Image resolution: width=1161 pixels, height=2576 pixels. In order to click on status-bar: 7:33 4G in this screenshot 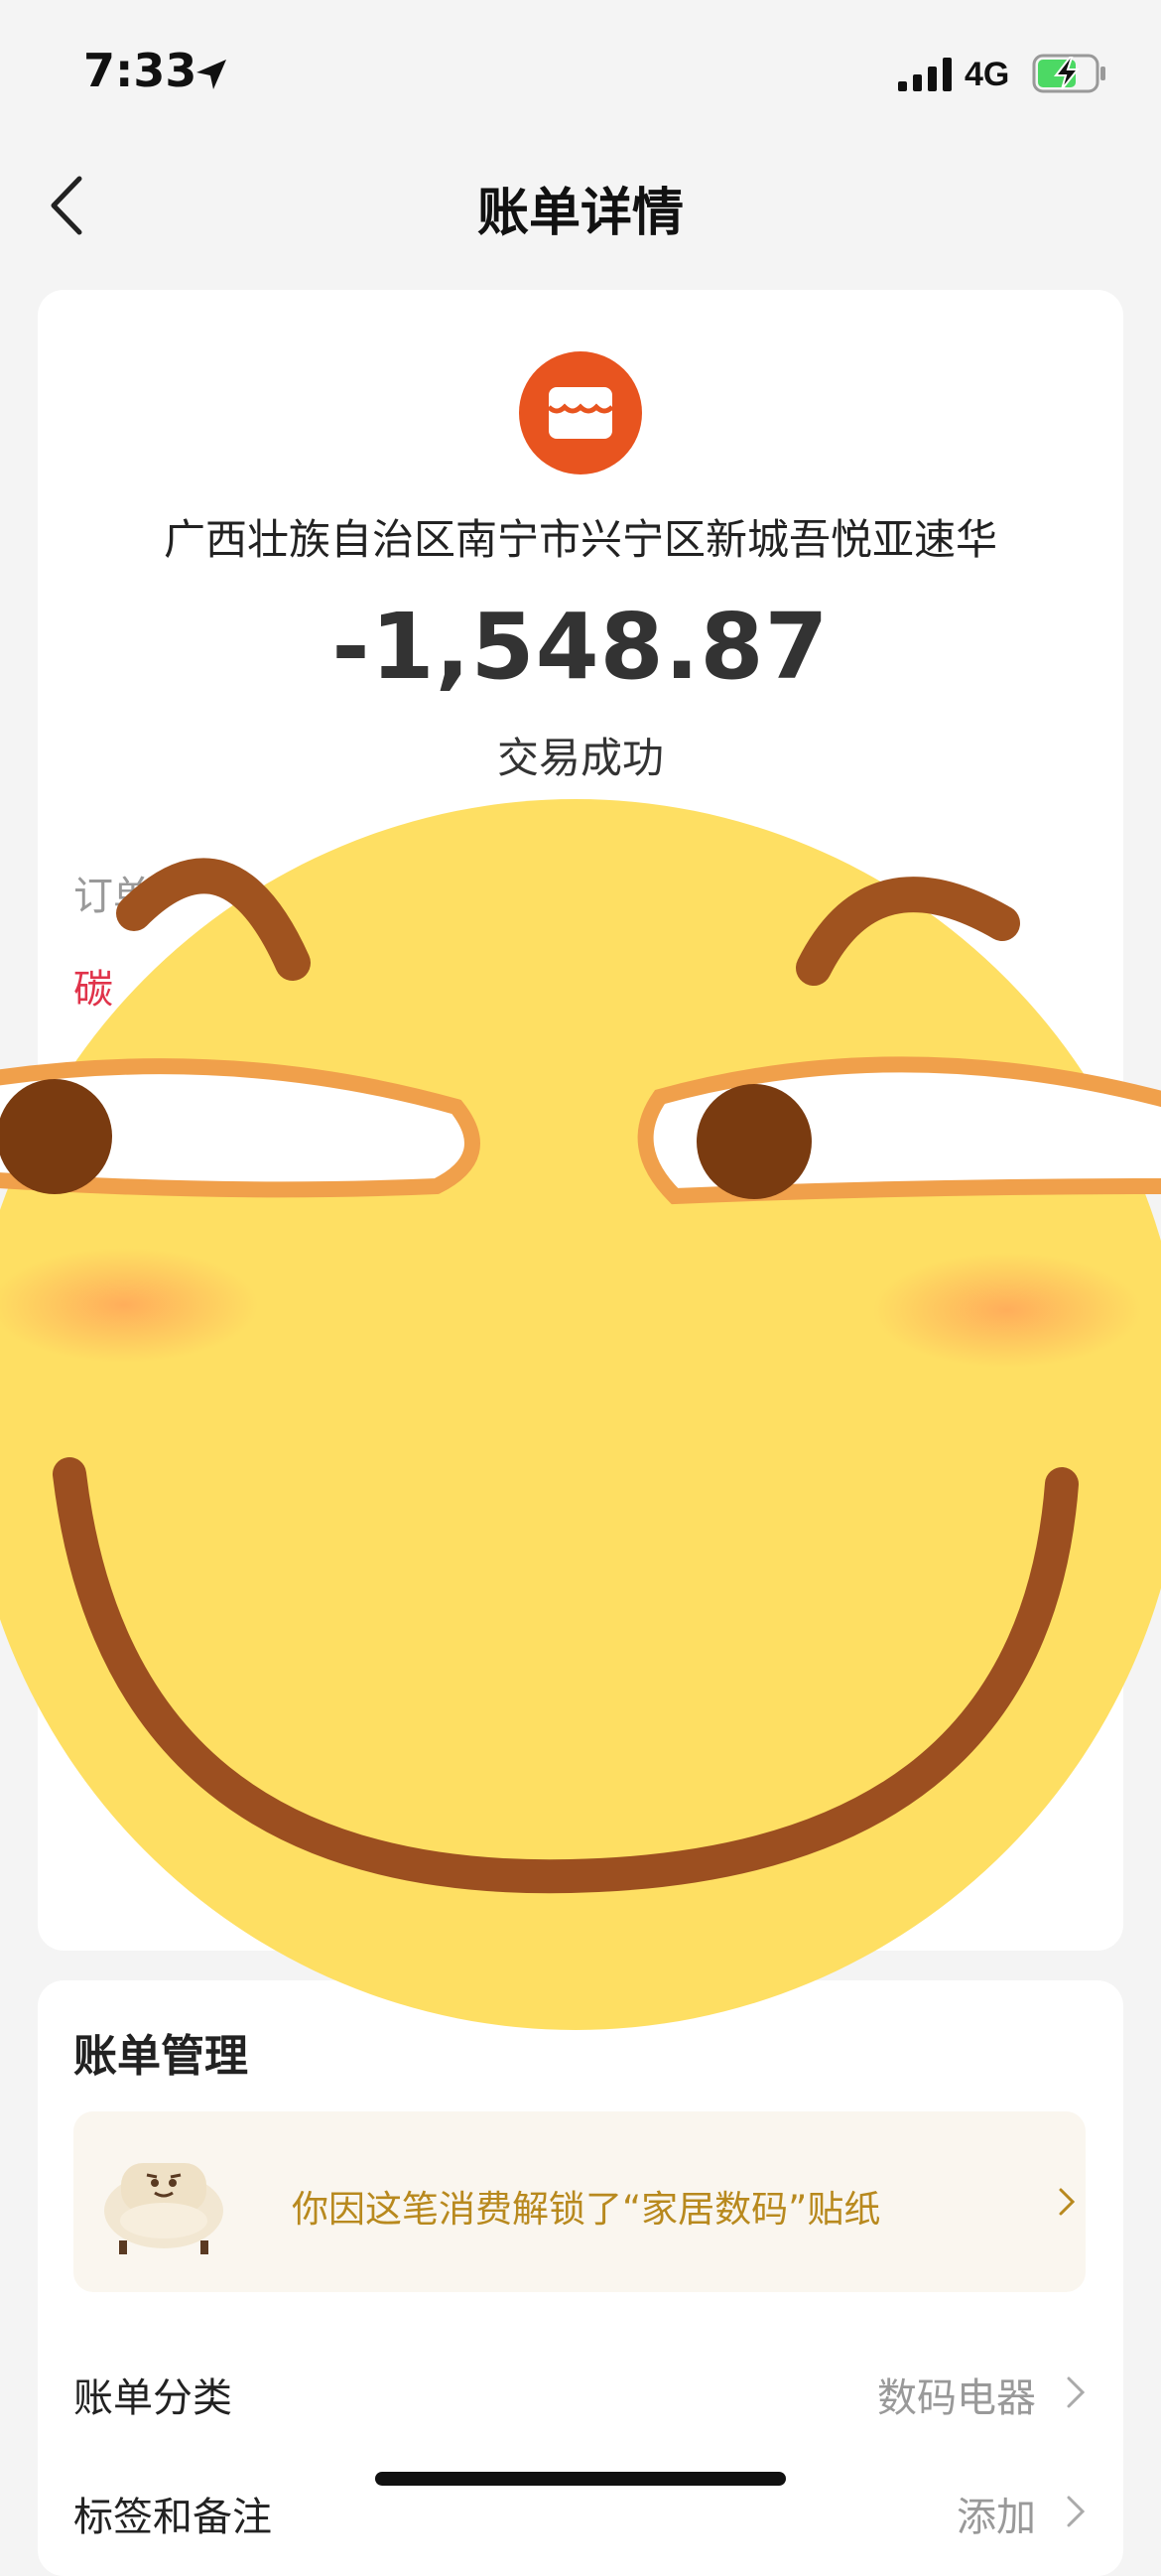, I will do `click(580, 74)`.